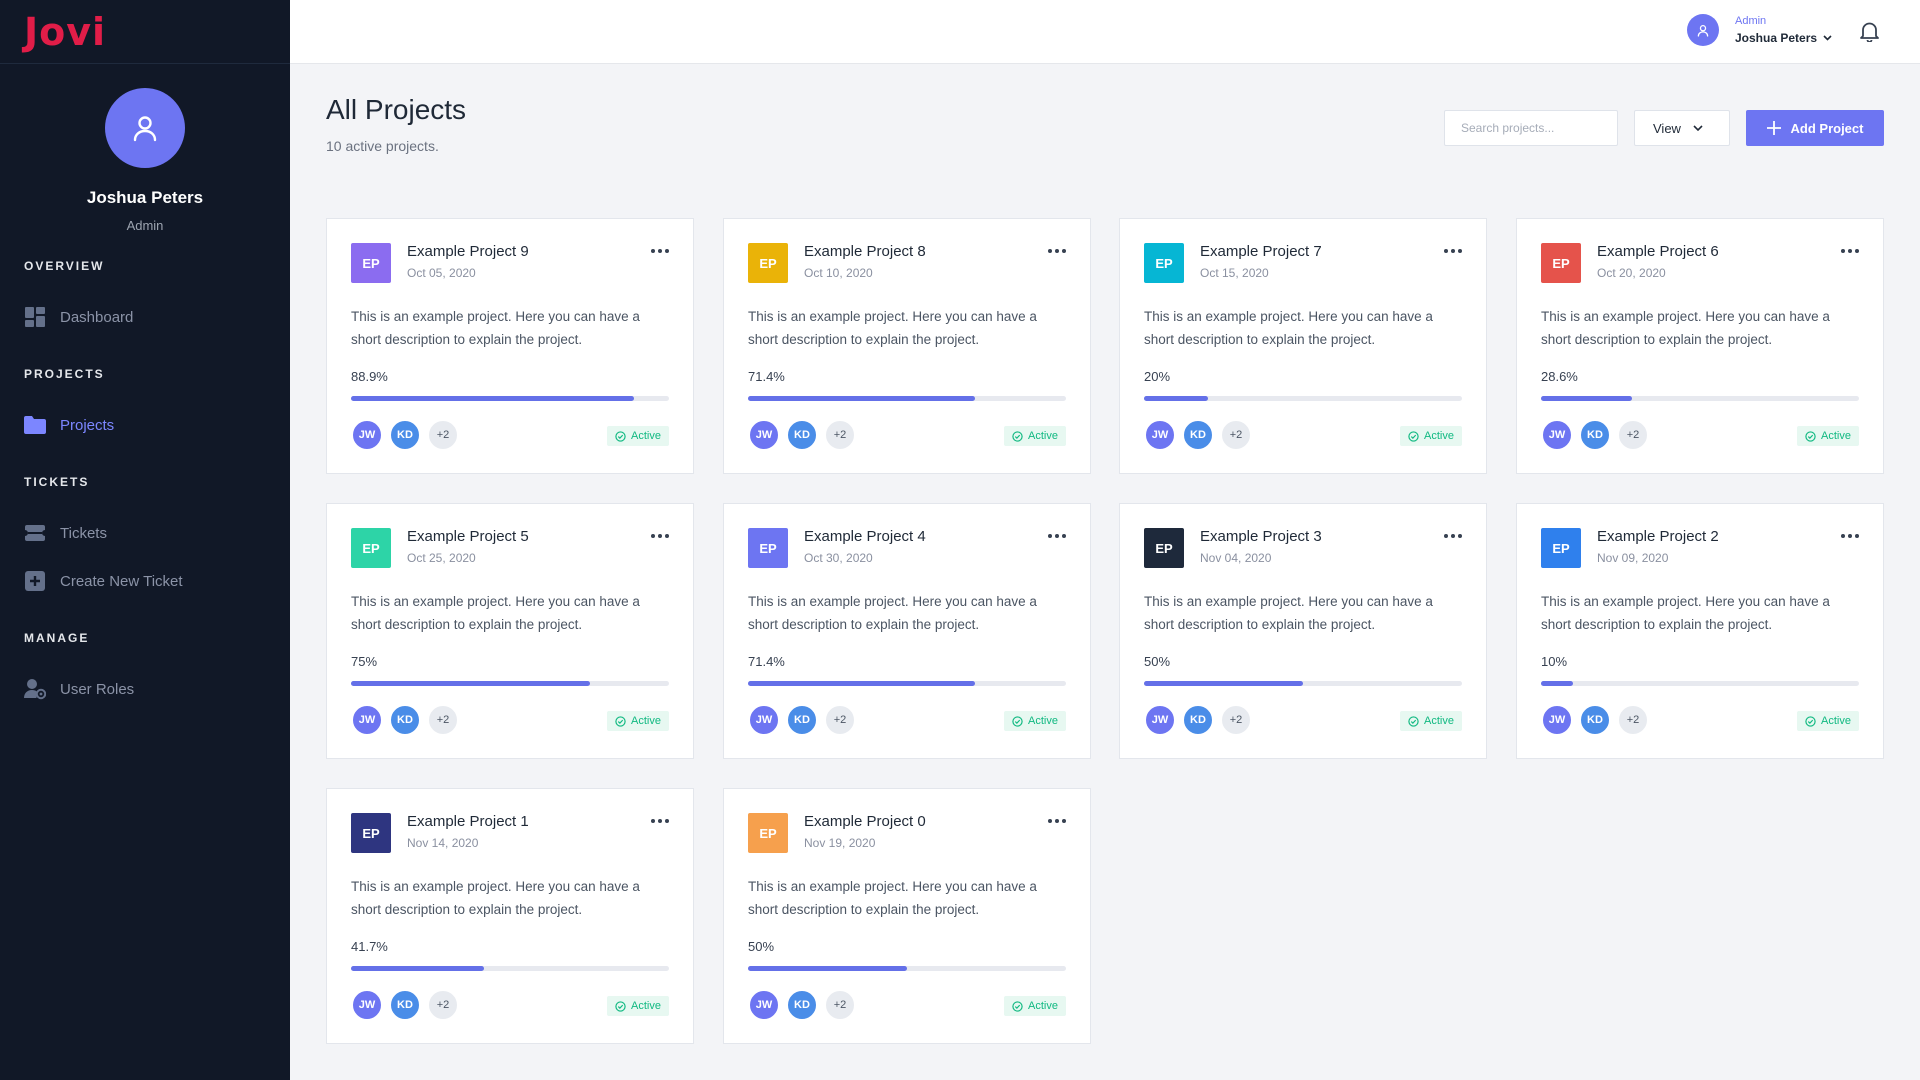  What do you see at coordinates (865, 251) in the screenshot?
I see `project-title: Example Project 8` at bounding box center [865, 251].